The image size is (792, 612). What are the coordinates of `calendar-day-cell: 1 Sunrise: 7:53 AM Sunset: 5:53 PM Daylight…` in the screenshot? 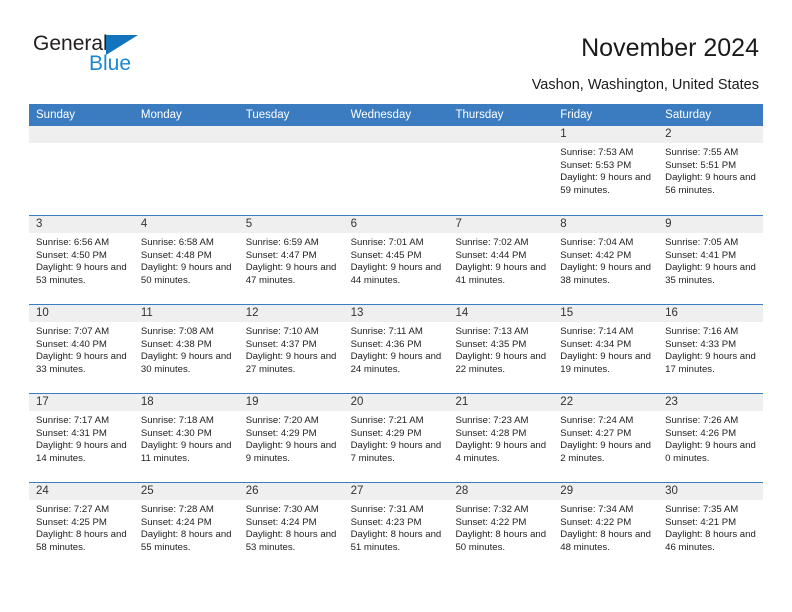 It's located at (606, 170).